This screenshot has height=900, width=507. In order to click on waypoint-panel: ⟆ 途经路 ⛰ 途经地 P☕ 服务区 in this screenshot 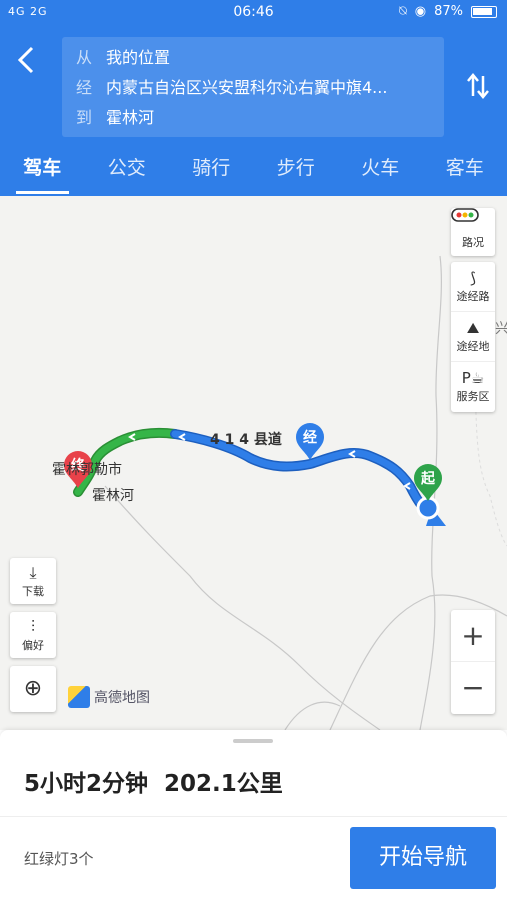, I will do `click(473, 337)`.